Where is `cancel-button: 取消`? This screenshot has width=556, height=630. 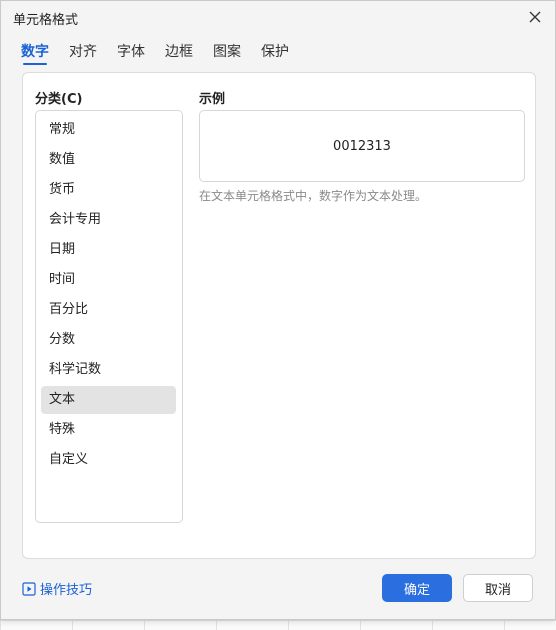 cancel-button: 取消 is located at coordinates (498, 588).